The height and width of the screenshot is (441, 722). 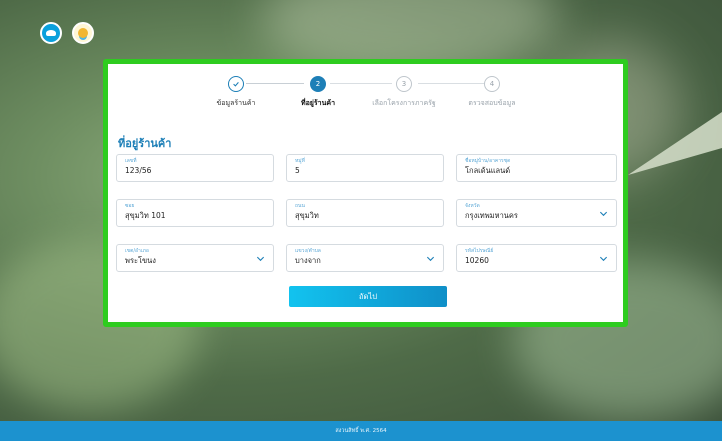 What do you see at coordinates (297, 170) in the screenshot?
I see `field-value: 5` at bounding box center [297, 170].